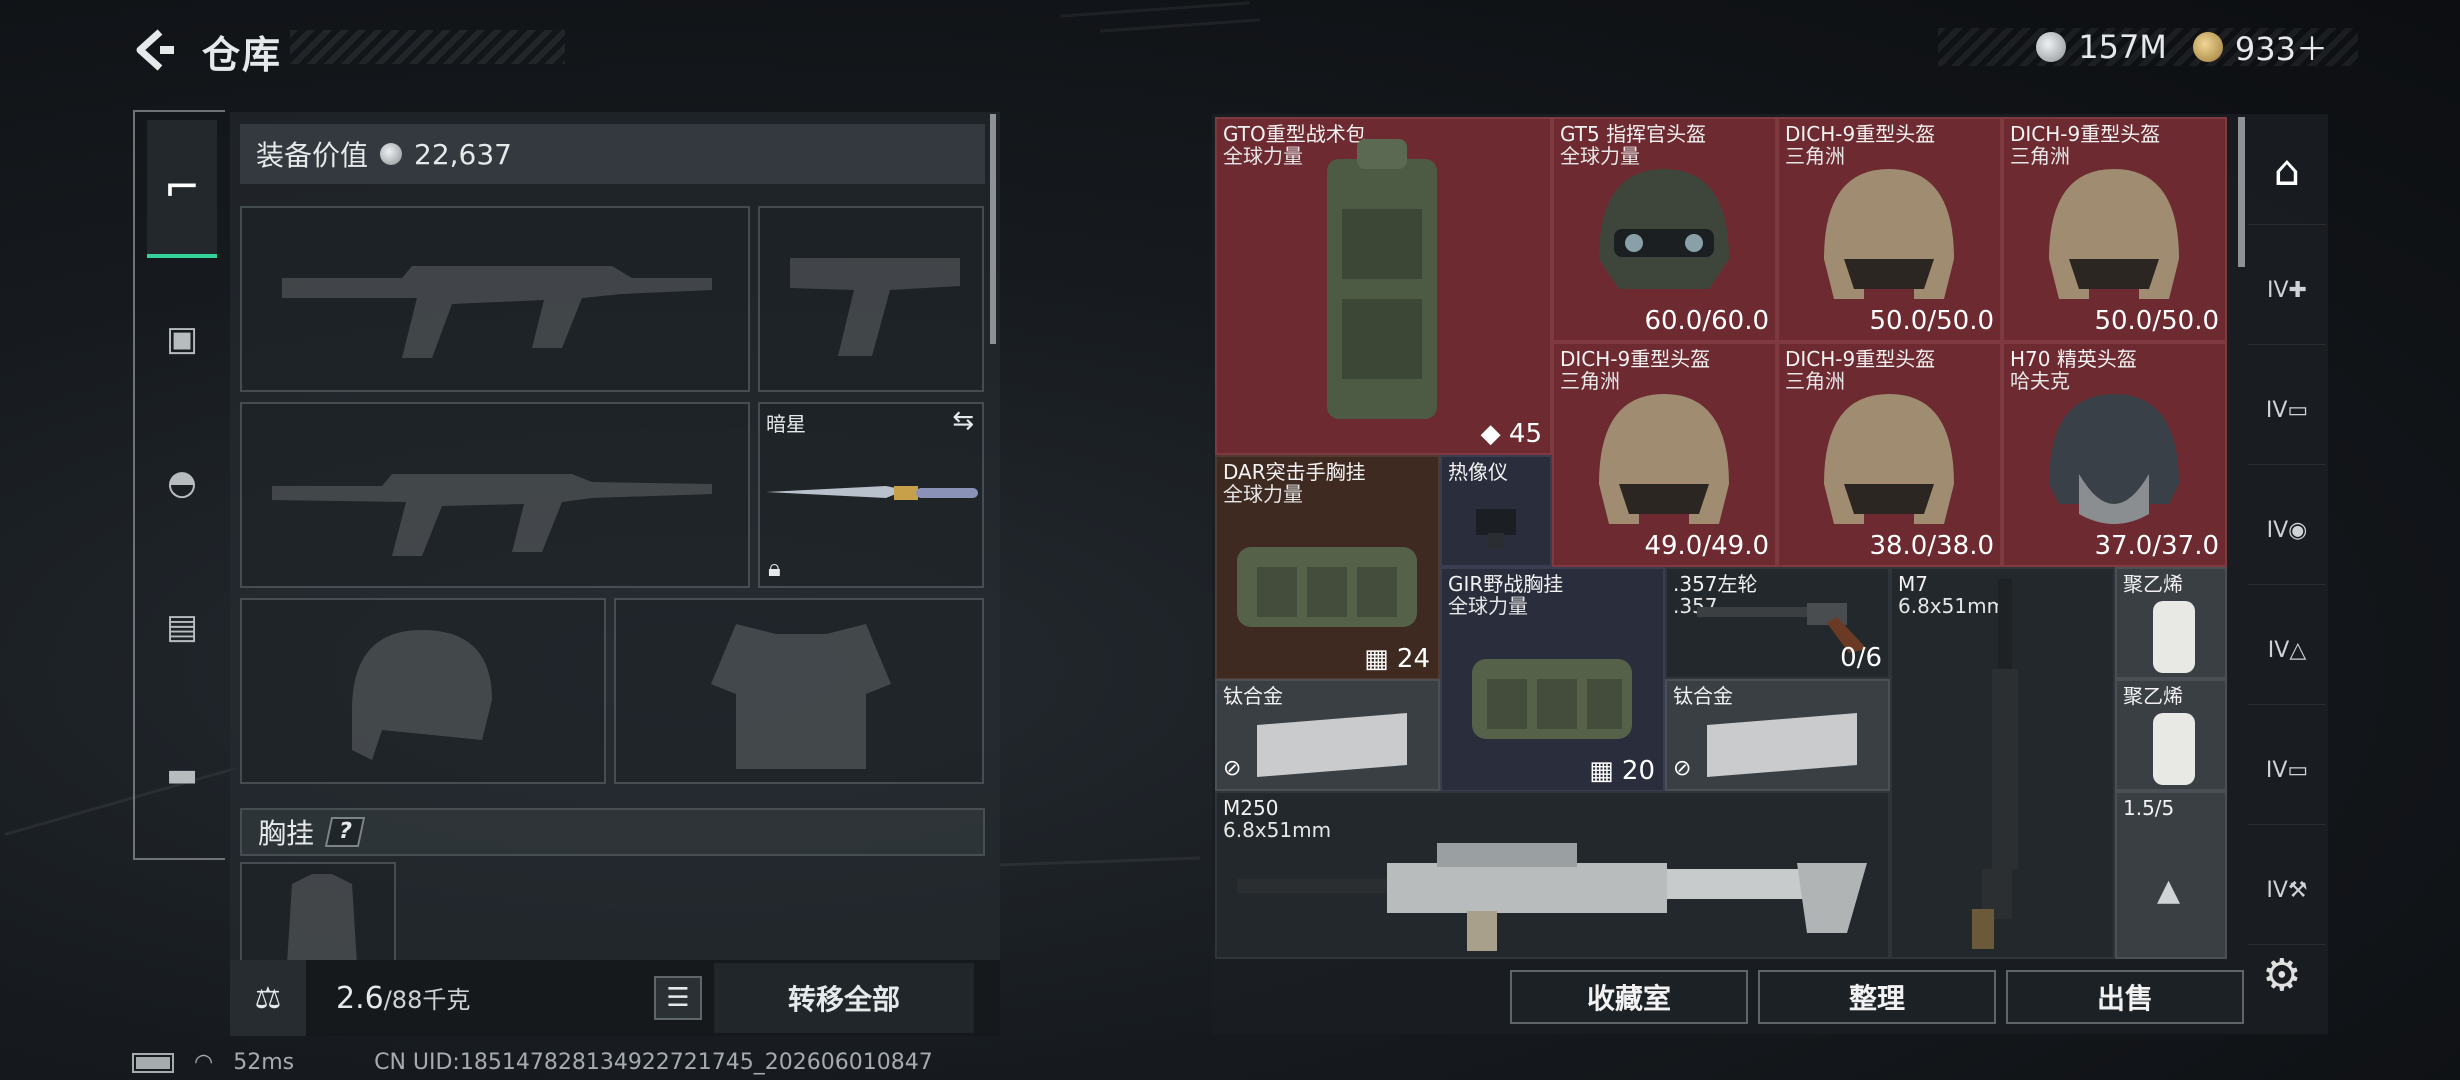 The image size is (2460, 1080). What do you see at coordinates (993, 229) in the screenshot?
I see `loadout-scrollbar` at bounding box center [993, 229].